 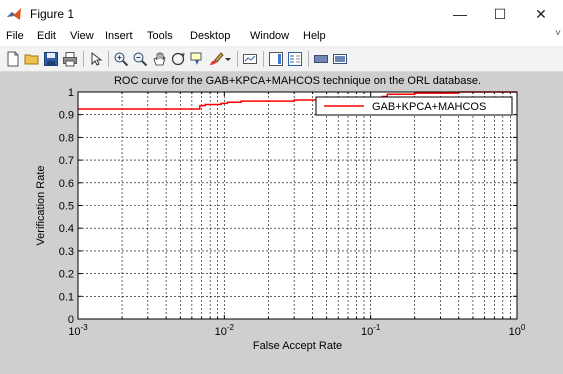 I want to click on title-bar: Figure 1 — ☐ ✕, so click(x=281, y=14).